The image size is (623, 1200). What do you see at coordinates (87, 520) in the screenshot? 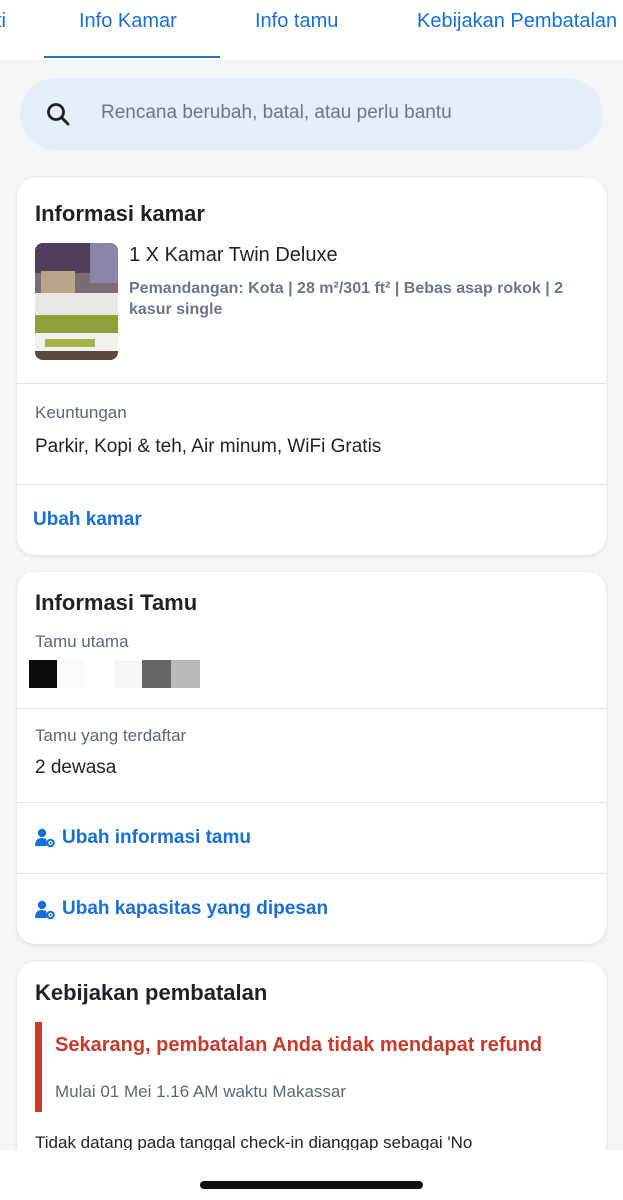
I see `change-room-link: Ubah kamar` at bounding box center [87, 520].